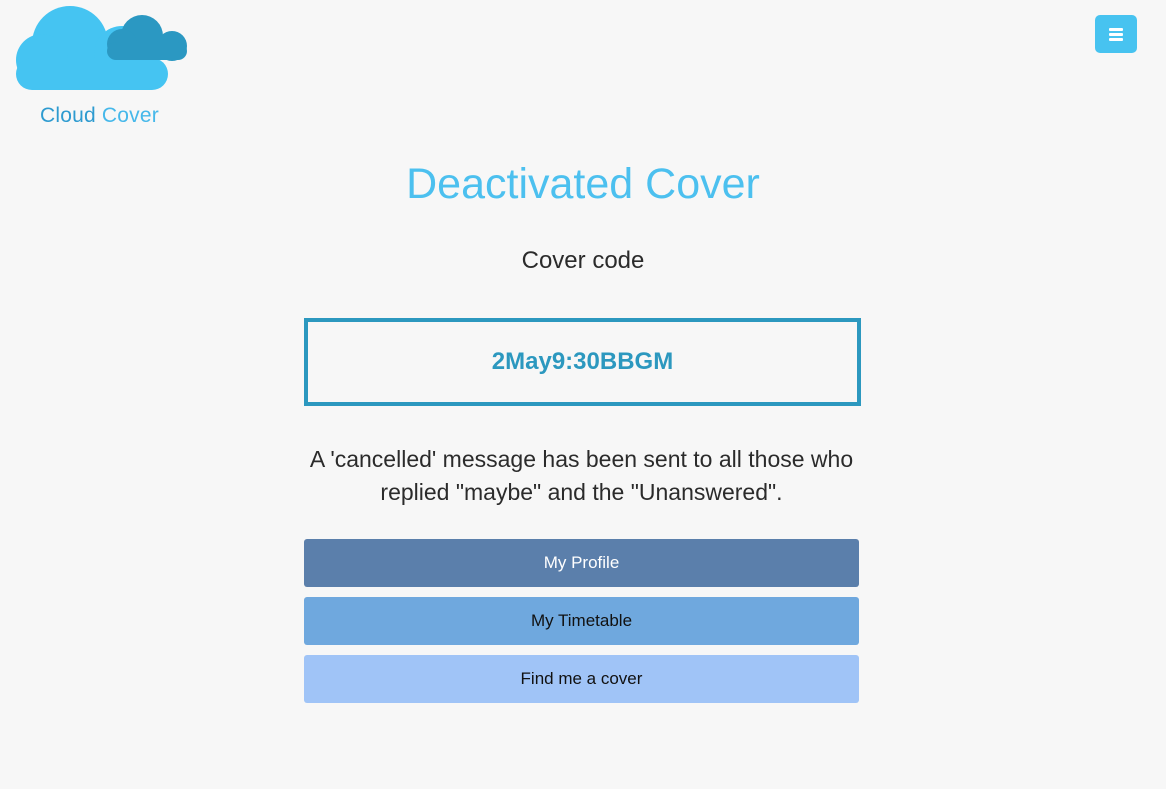 This screenshot has width=1166, height=789. I want to click on cover-code-box: 2May9:30BBGM, so click(582, 362).